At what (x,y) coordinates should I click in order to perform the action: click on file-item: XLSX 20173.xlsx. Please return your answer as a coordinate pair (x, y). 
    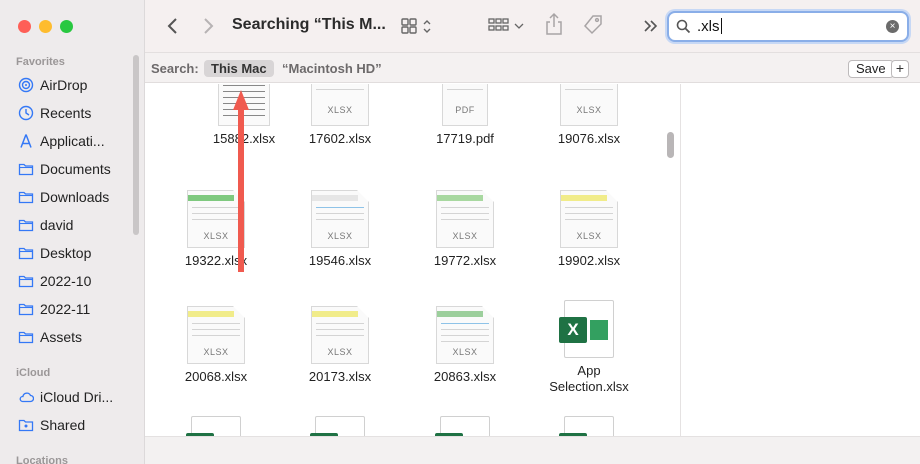
    Looking at the image, I should click on (340, 345).